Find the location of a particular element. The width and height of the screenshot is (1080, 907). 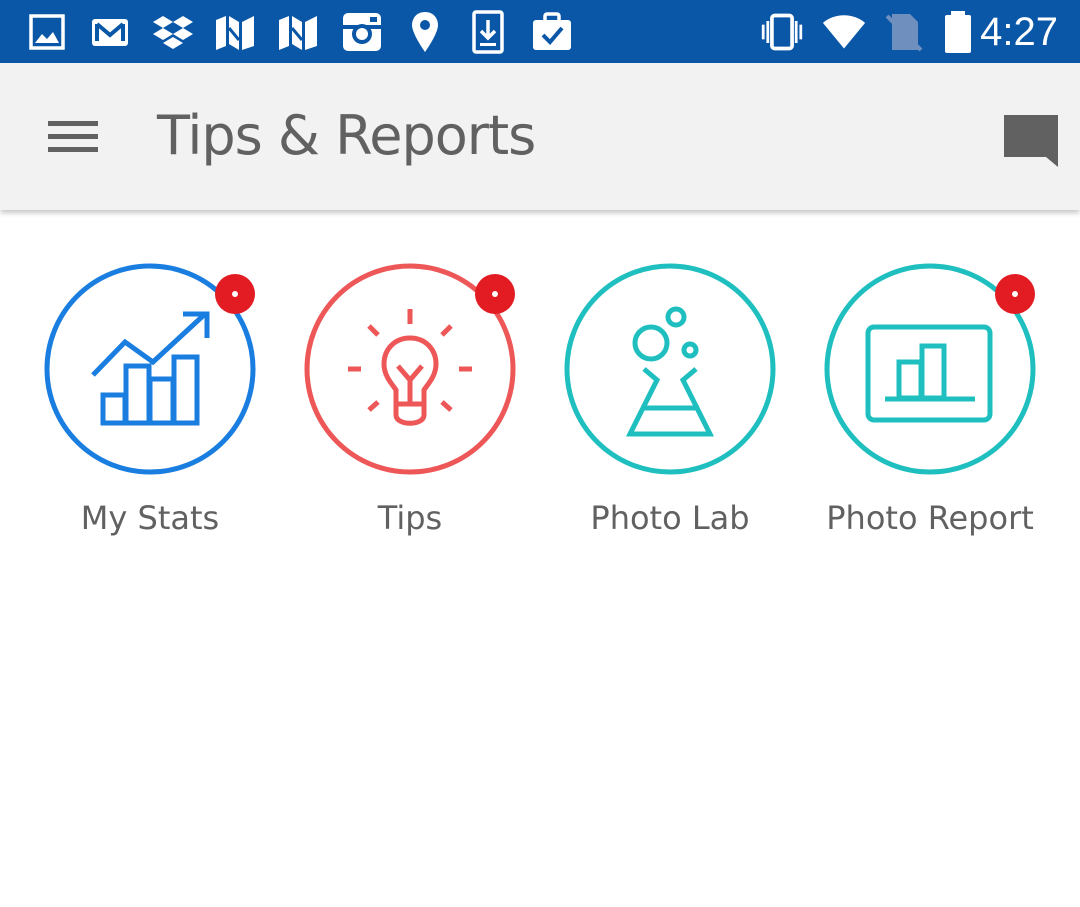

tile-tips: Tips is located at coordinates (410, 407).